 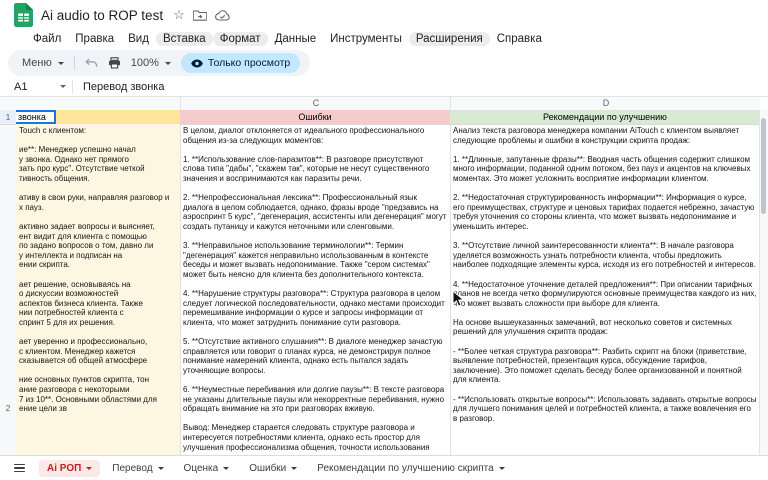 I want to click on sheet-tab-oshibki: Ошибки, so click(x=273, y=468).